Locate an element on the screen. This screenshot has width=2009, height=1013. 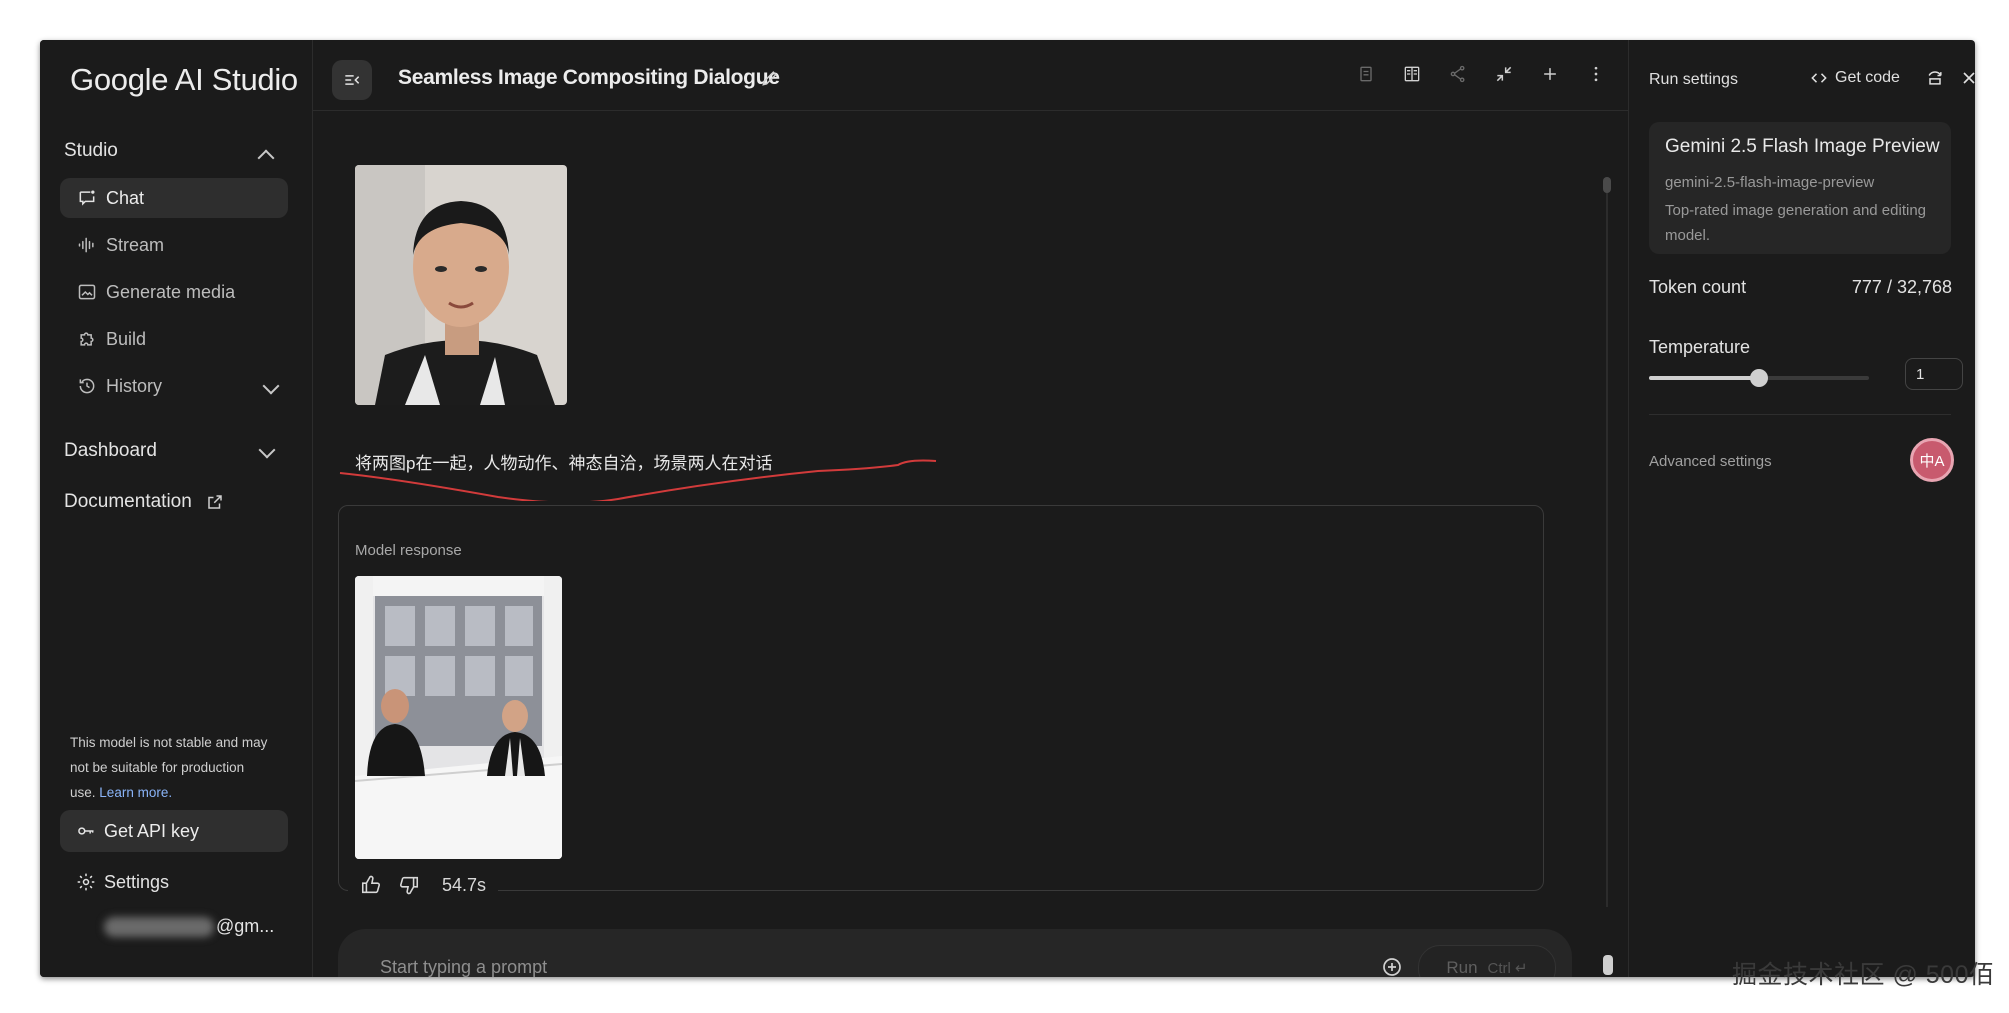
thumbs-up-icon is located at coordinates (371, 885).